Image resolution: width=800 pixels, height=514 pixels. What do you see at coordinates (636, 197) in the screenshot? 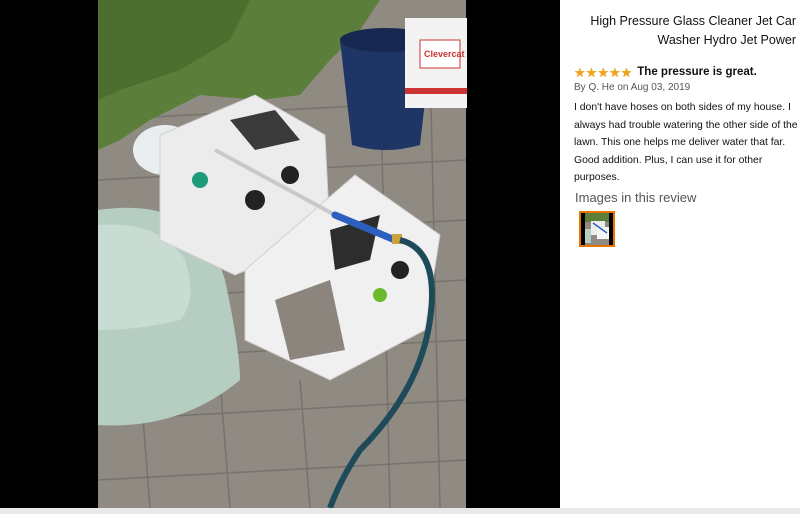
I see `images-heading: Images in this review` at bounding box center [636, 197].